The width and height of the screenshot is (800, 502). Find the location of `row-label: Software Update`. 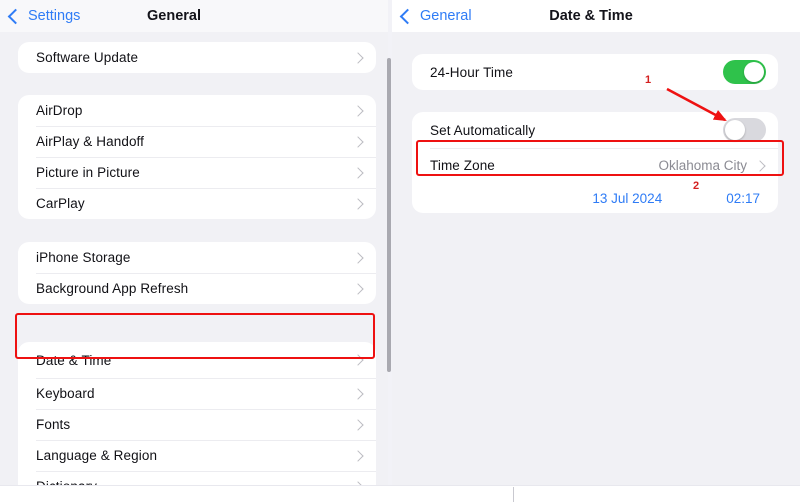

row-label: Software Update is located at coordinates (87, 57).